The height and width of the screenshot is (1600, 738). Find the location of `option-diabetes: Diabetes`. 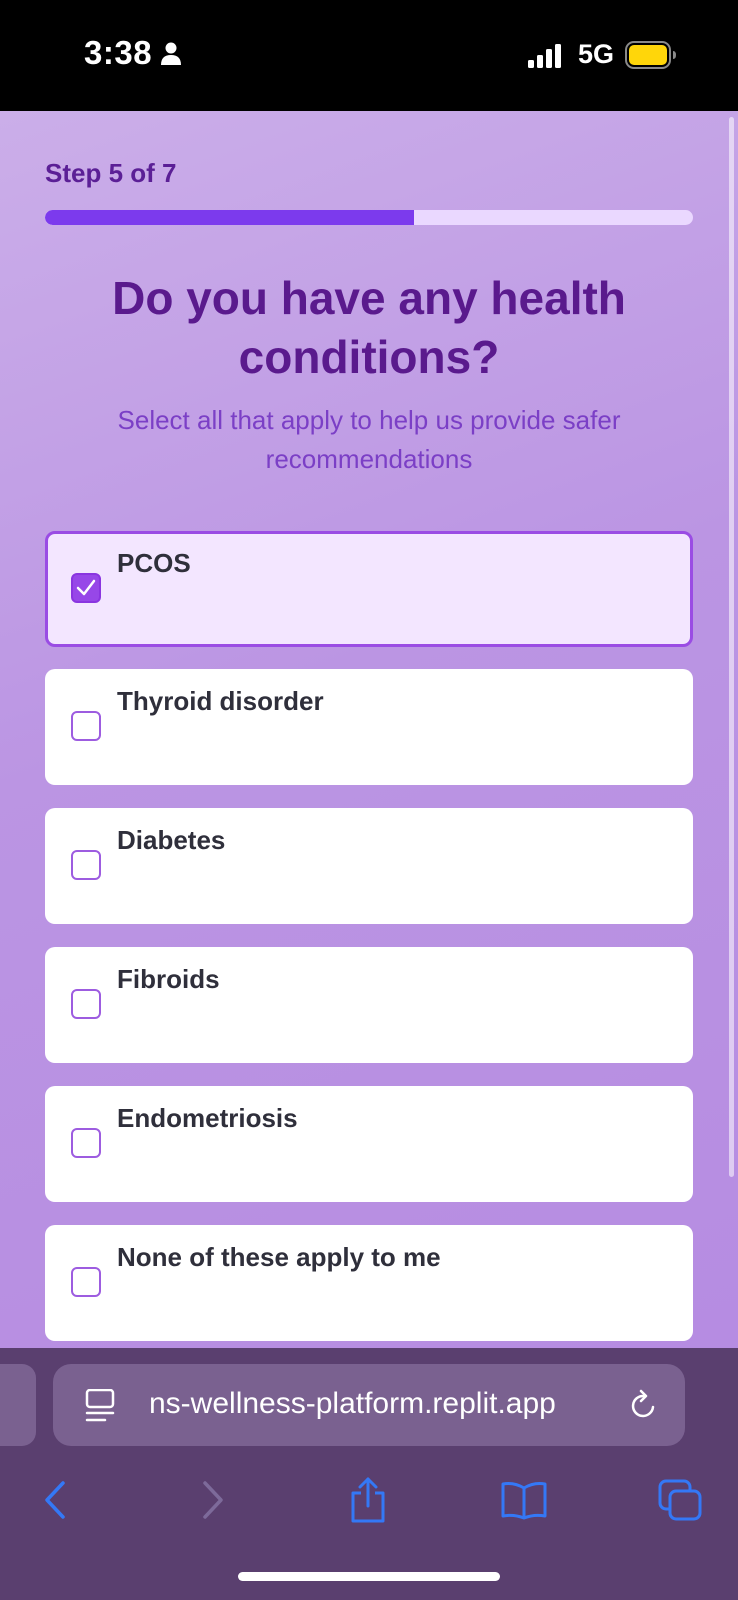

option-diabetes: Diabetes is located at coordinates (369, 866).